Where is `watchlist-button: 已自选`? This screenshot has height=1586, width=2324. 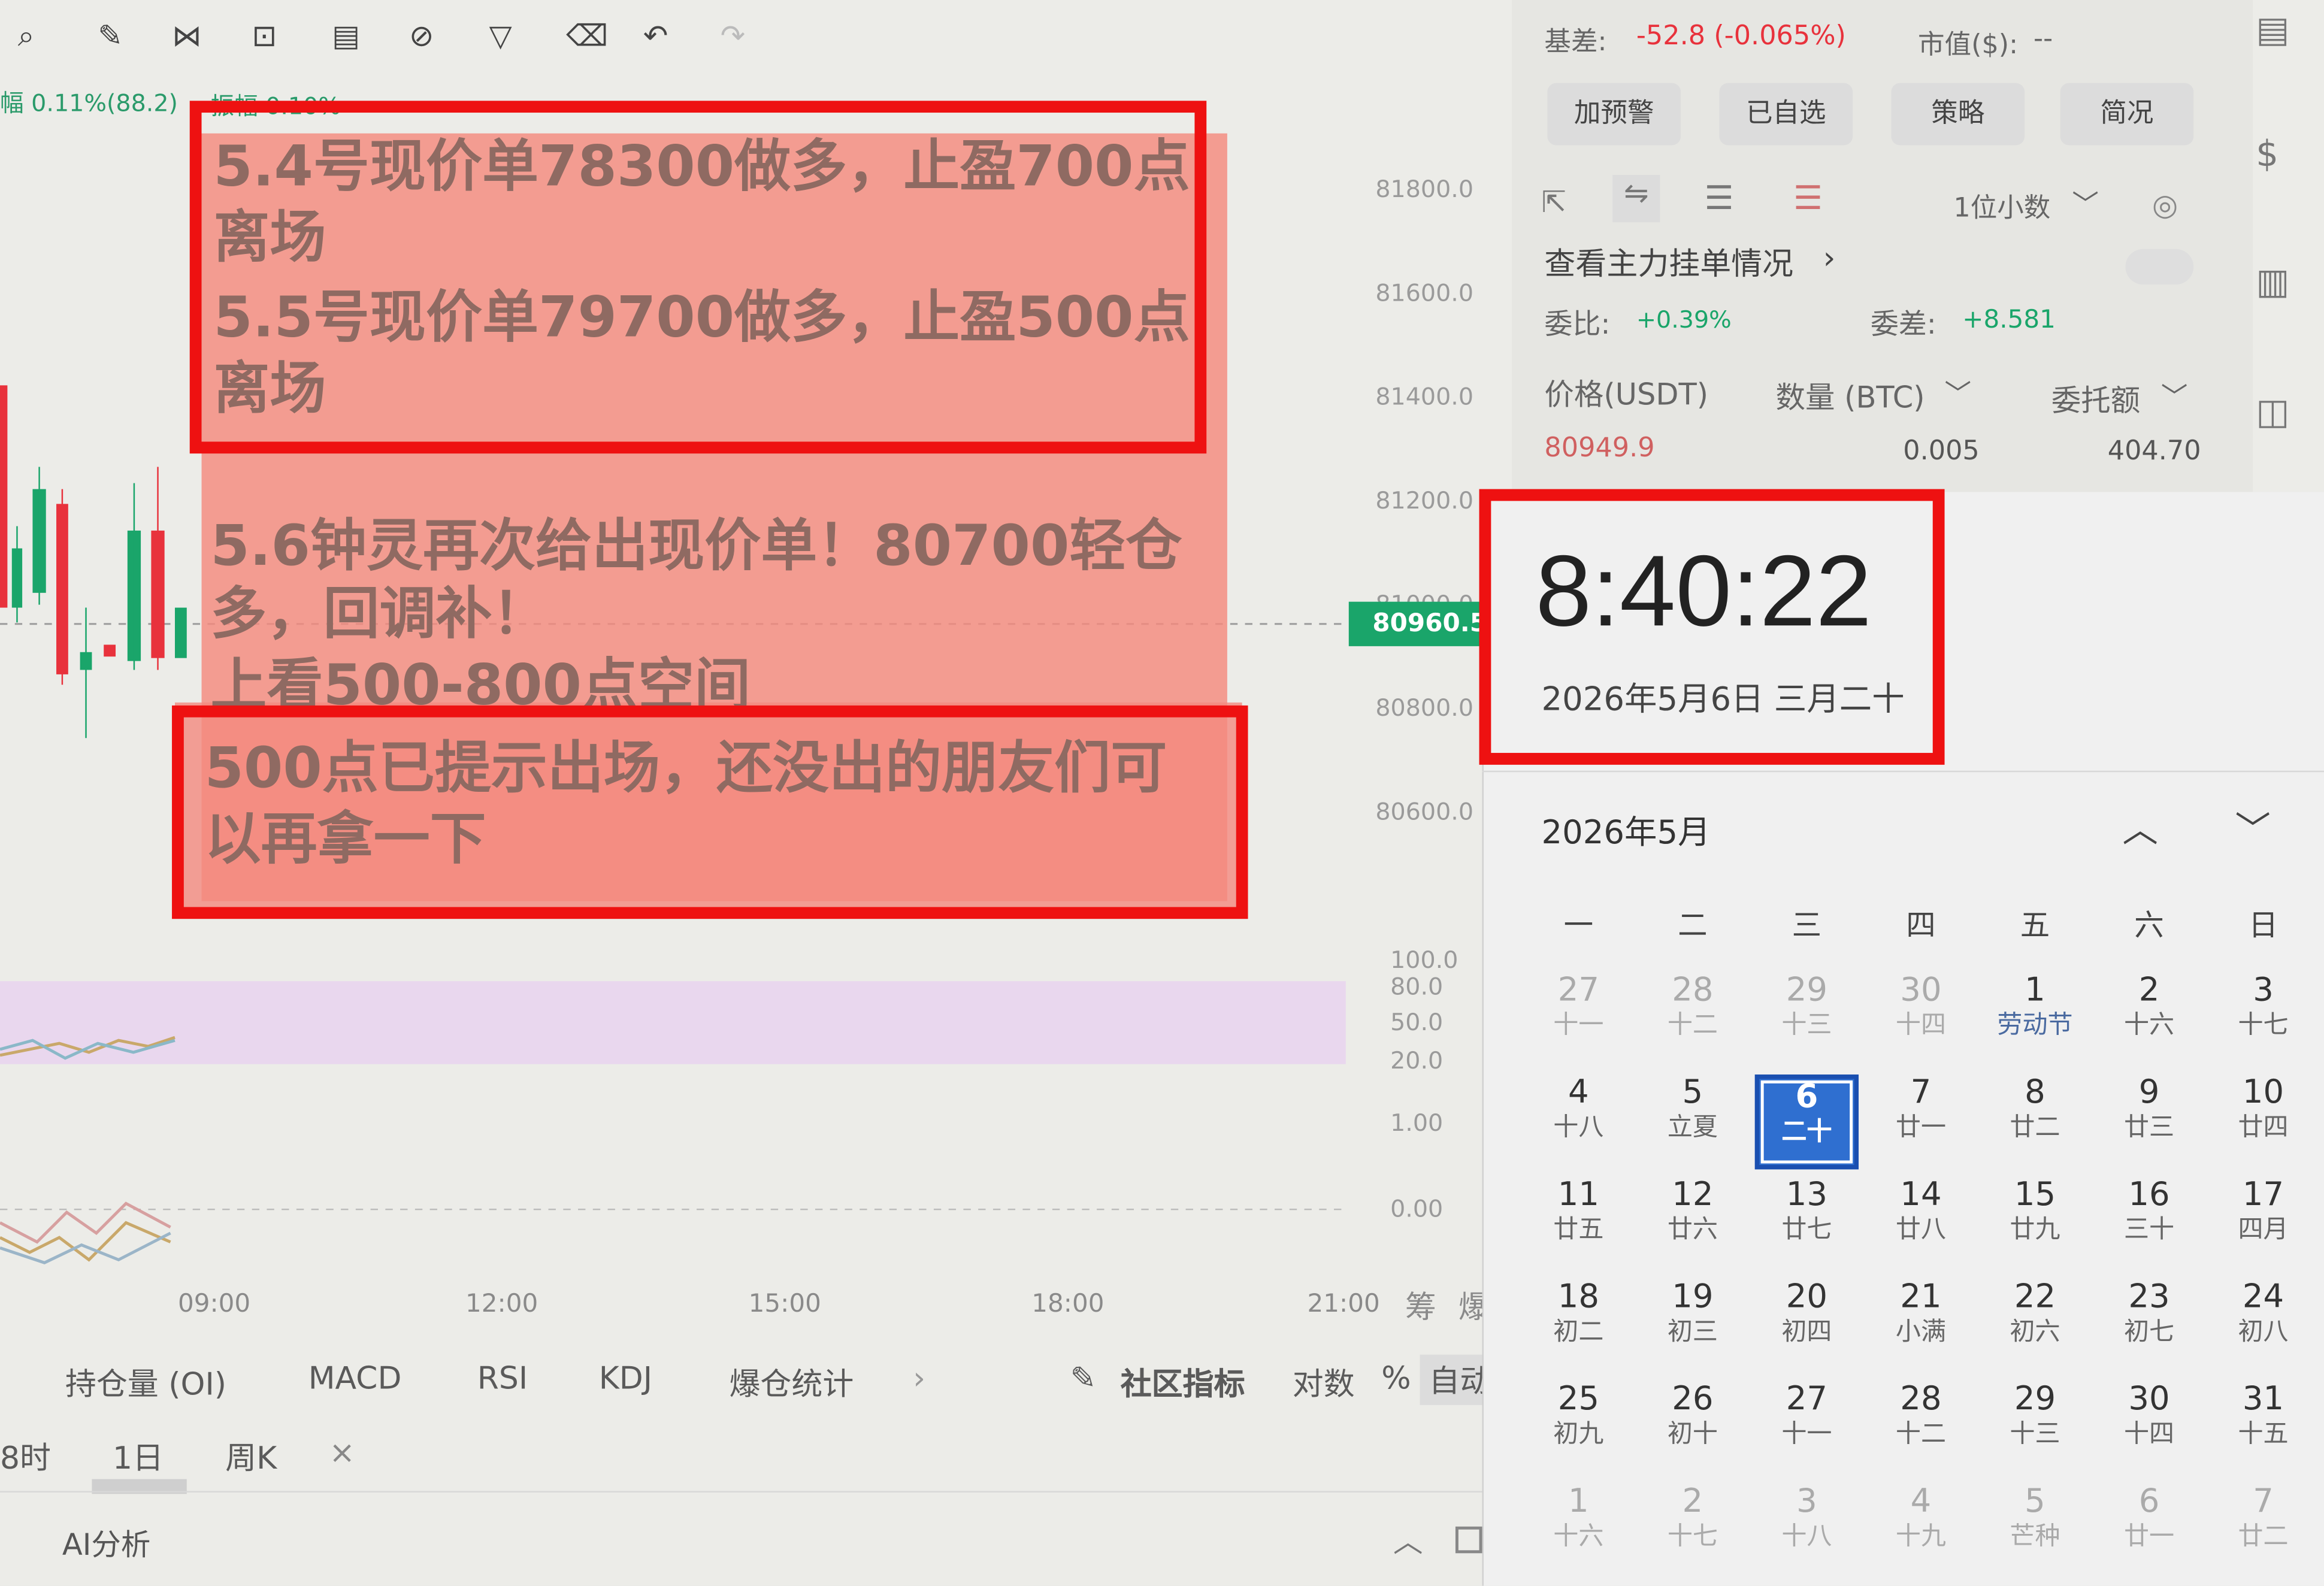 watchlist-button: 已自选 is located at coordinates (1786, 115).